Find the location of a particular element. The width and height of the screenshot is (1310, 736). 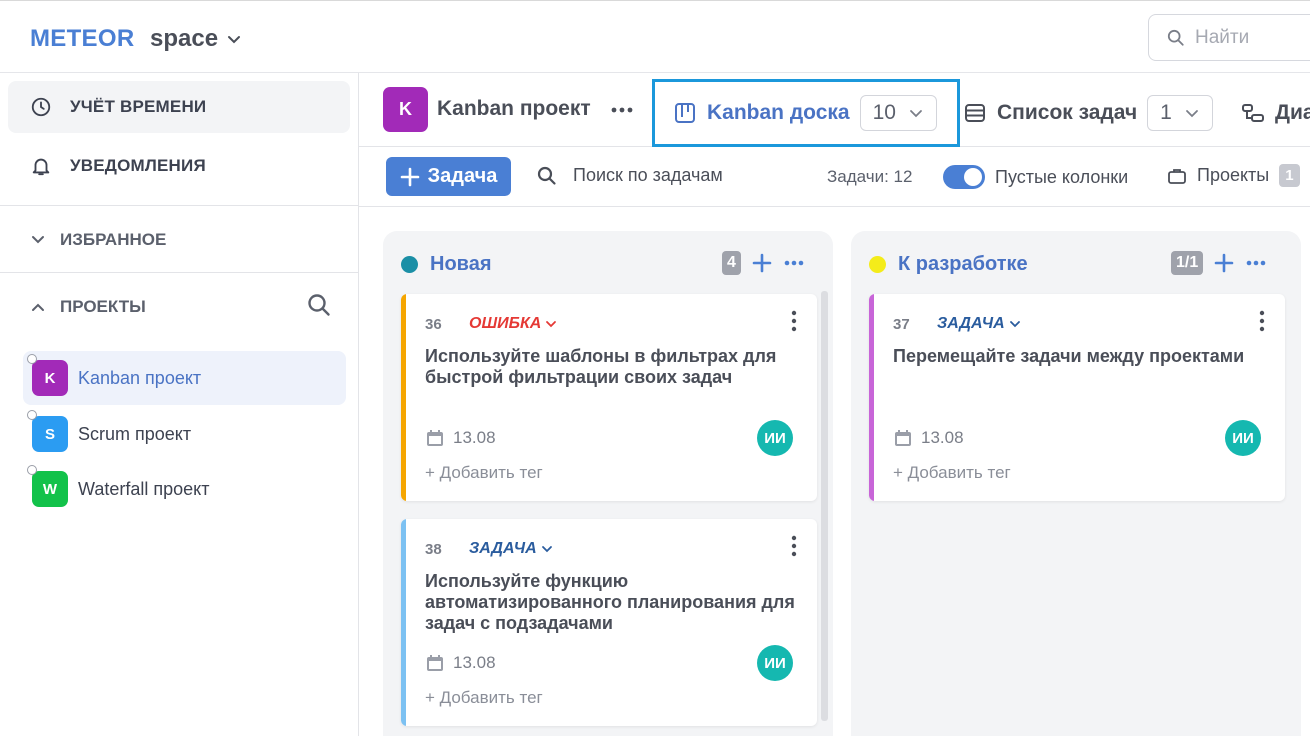

tab-diagram: Диа is located at coordinates (1275, 113).